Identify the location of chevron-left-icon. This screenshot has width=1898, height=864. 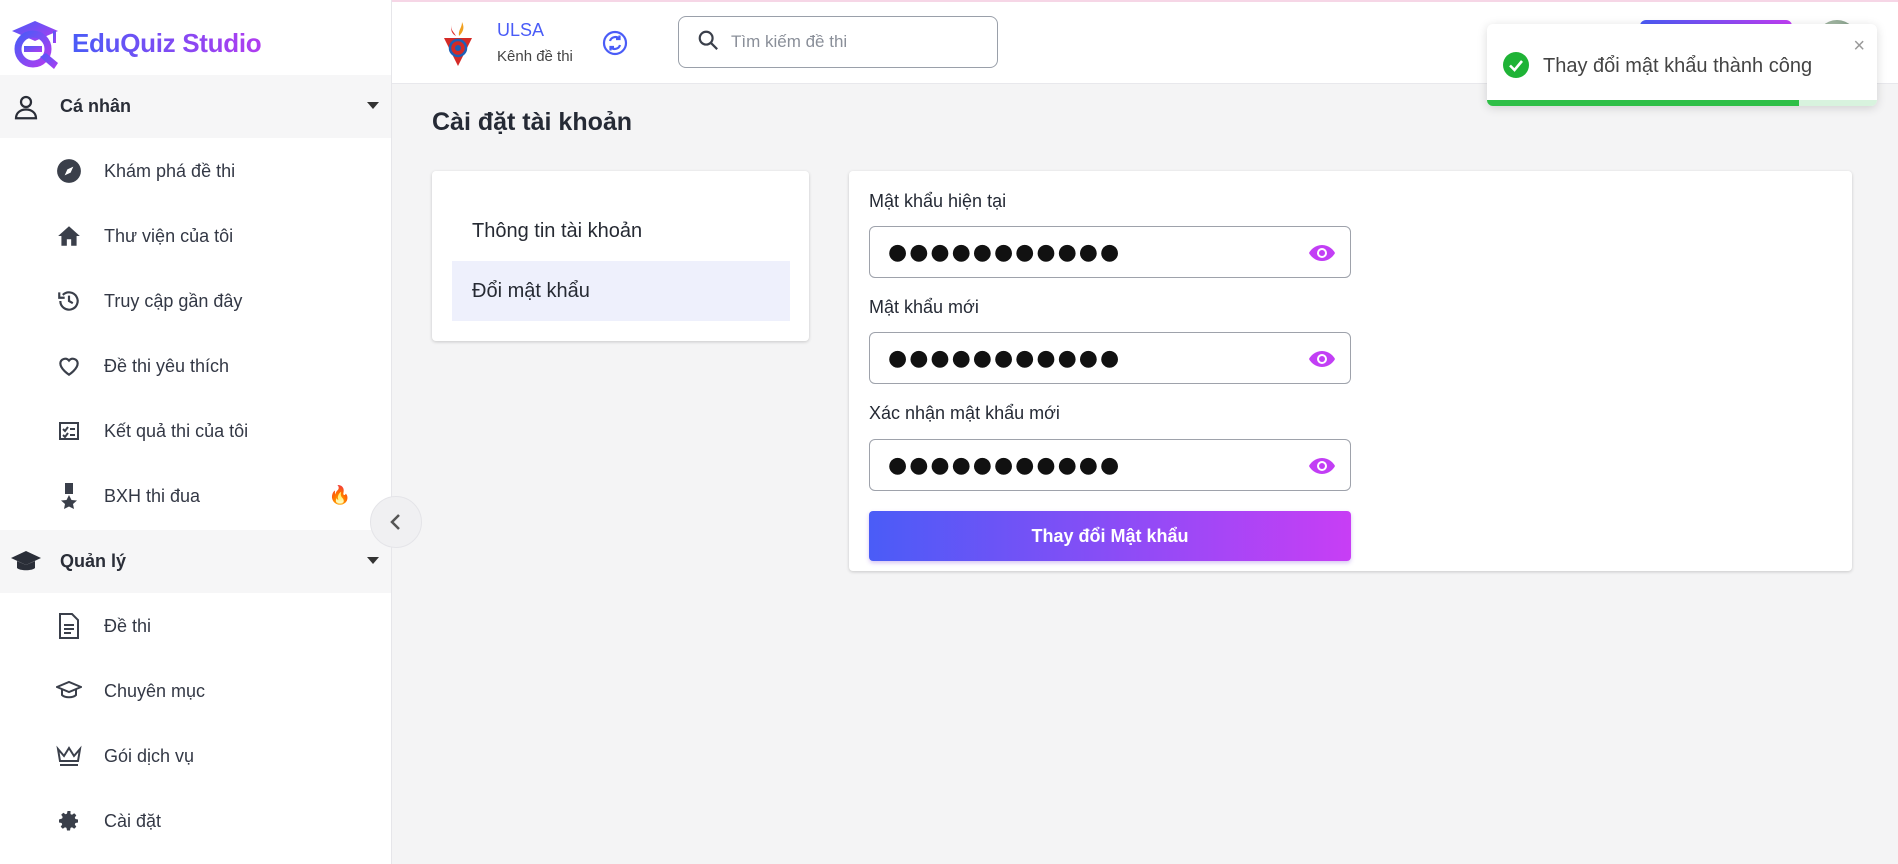
(395, 522).